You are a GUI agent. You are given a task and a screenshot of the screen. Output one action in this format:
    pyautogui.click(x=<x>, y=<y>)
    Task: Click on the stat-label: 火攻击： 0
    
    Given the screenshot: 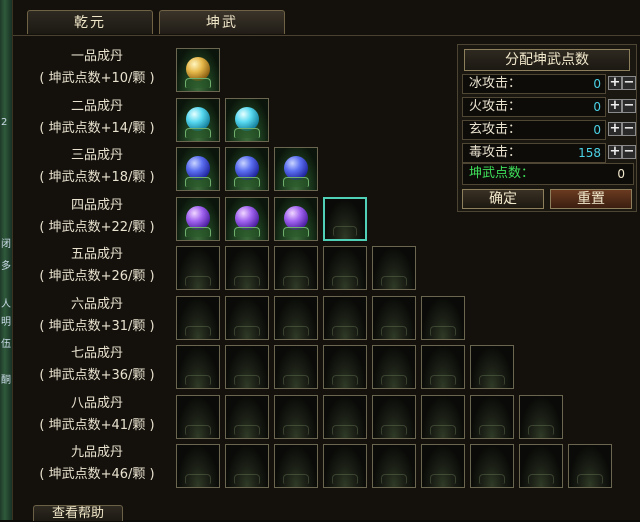 What is the action you would take?
    pyautogui.click(x=534, y=107)
    